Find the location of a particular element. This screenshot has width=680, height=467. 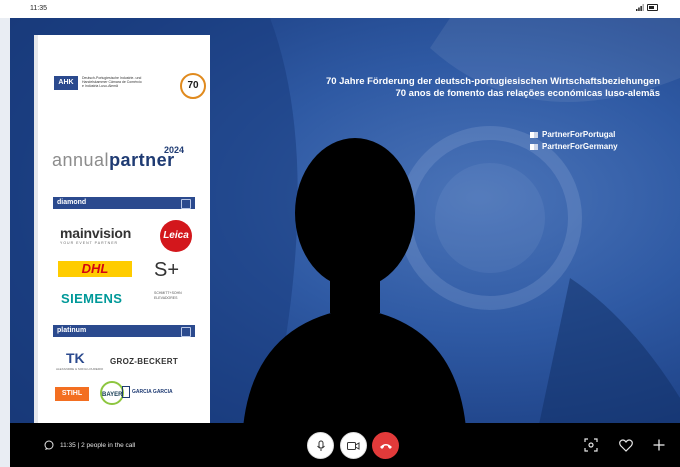

sponsor-mainvision-tagline: YOUR EVENT PARTNER is located at coordinates (89, 243).